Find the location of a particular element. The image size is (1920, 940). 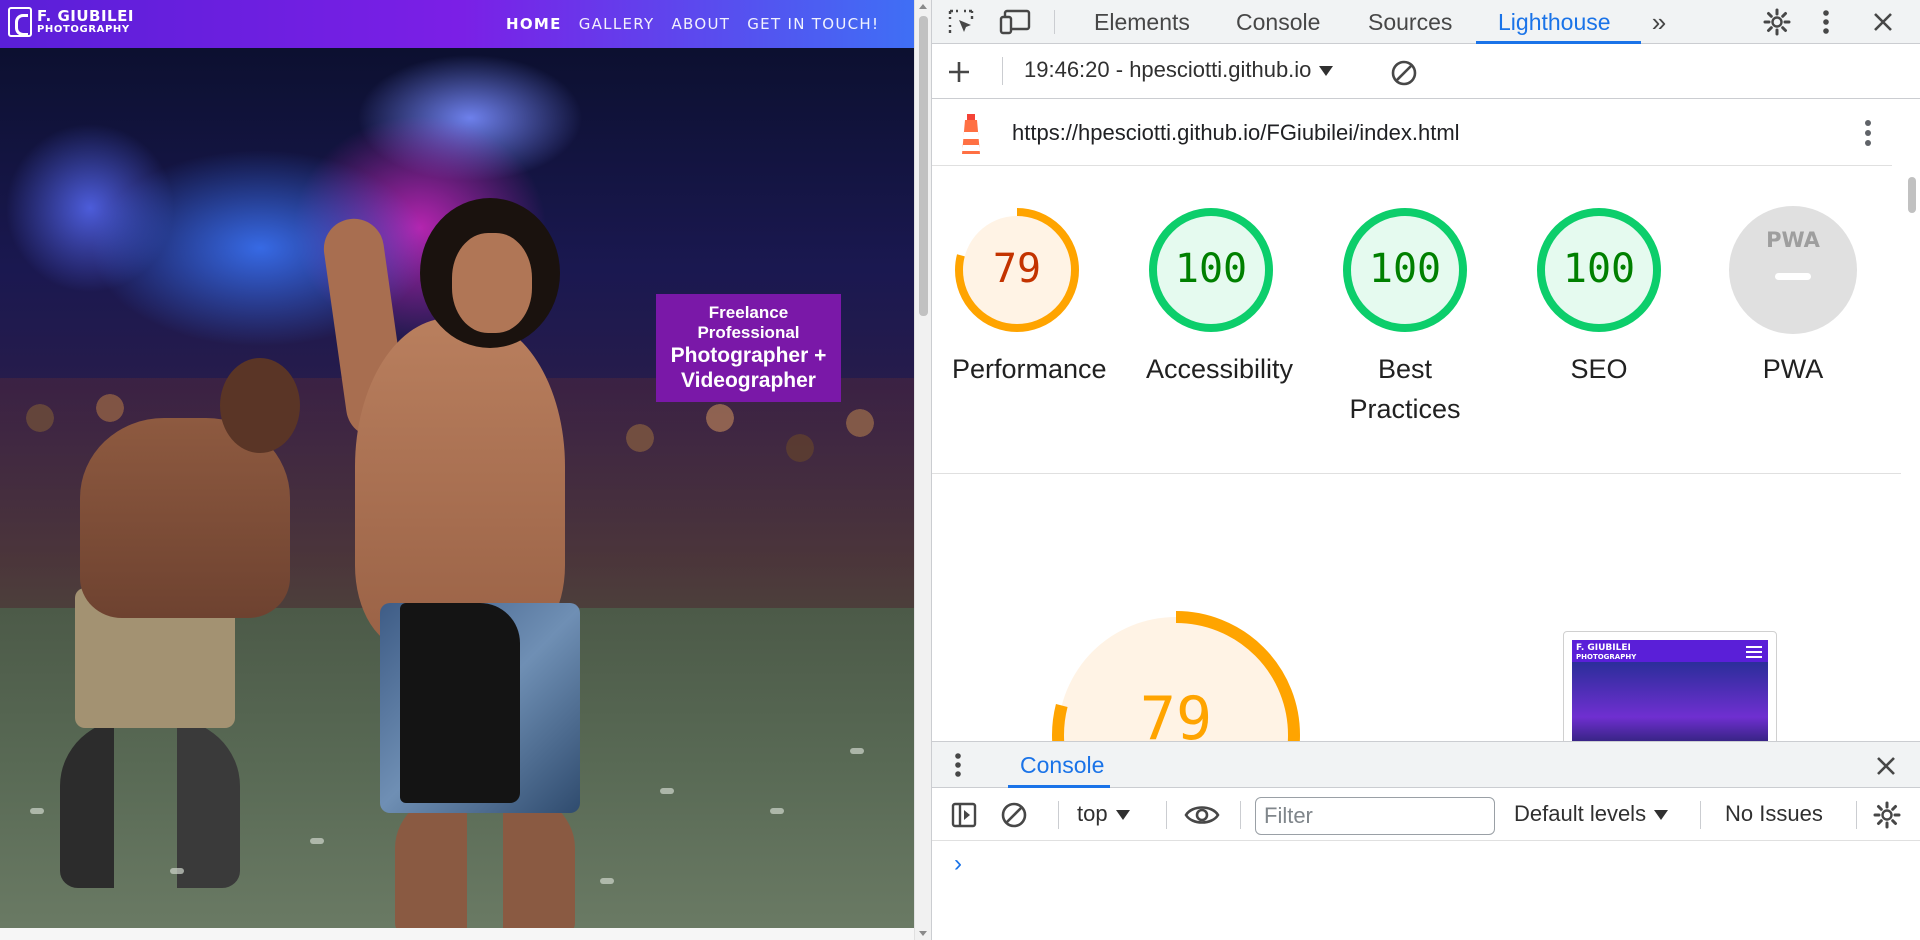

drawer-active-tab-indicator is located at coordinates (1059, 786).